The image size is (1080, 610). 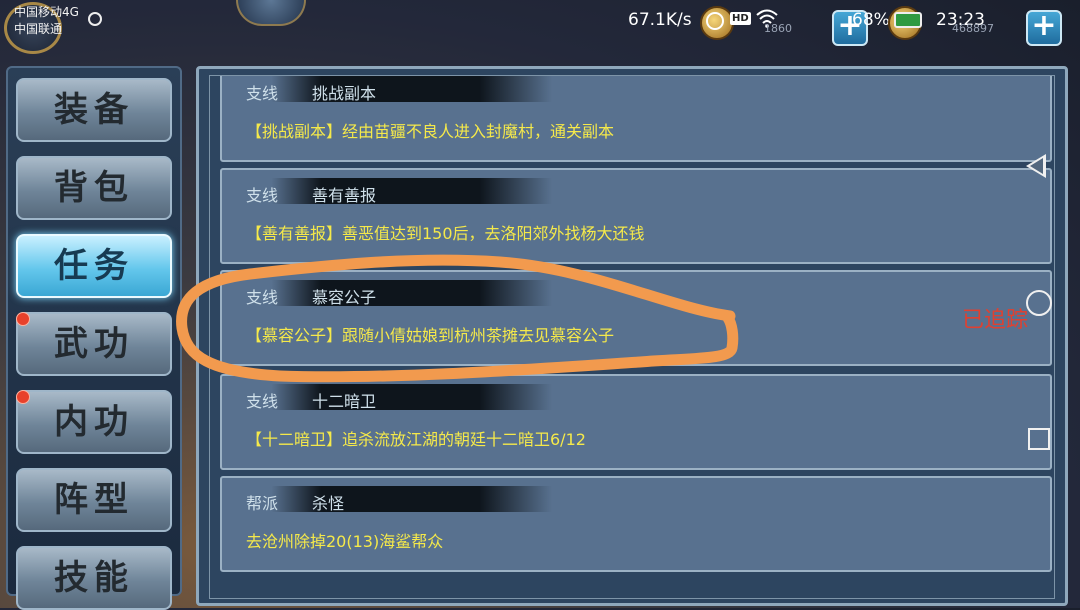 I want to click on quest-name: 挑战副本, so click(x=344, y=93).